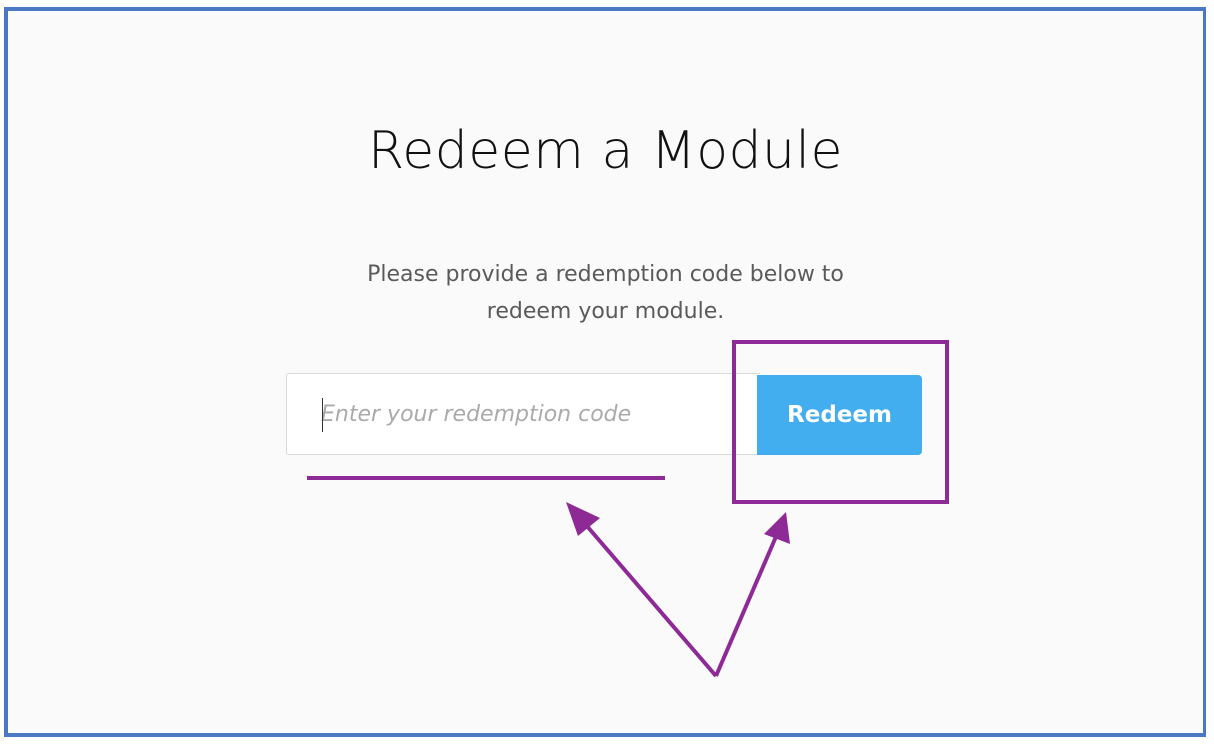 This screenshot has width=1214, height=744. I want to click on page-title: Redeem a Module, so click(605, 151).